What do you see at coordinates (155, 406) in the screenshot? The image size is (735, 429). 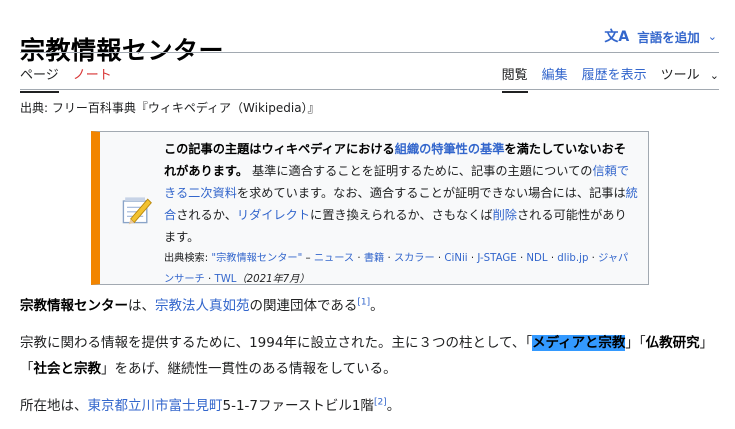 I see `address-link: 東京都立川市富士見町` at bounding box center [155, 406].